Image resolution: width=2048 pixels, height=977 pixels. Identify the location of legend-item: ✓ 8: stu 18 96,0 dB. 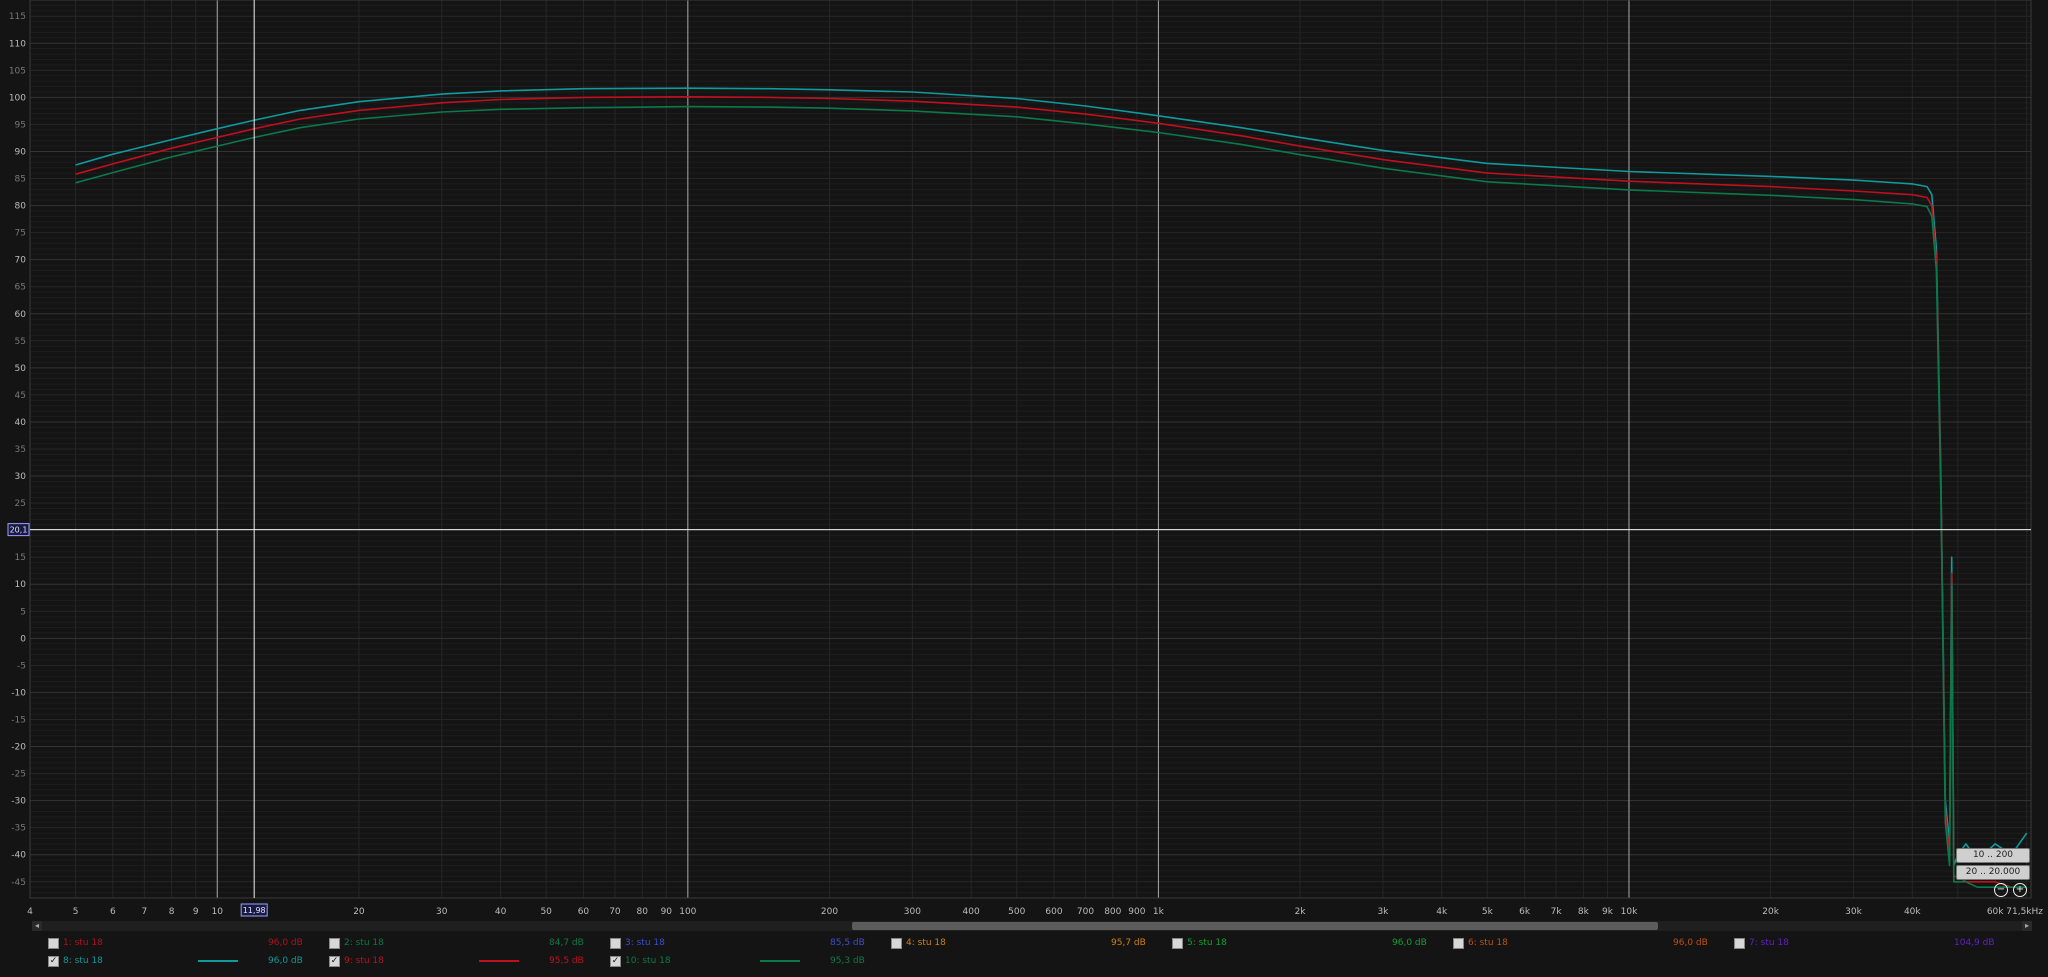
(188, 961).